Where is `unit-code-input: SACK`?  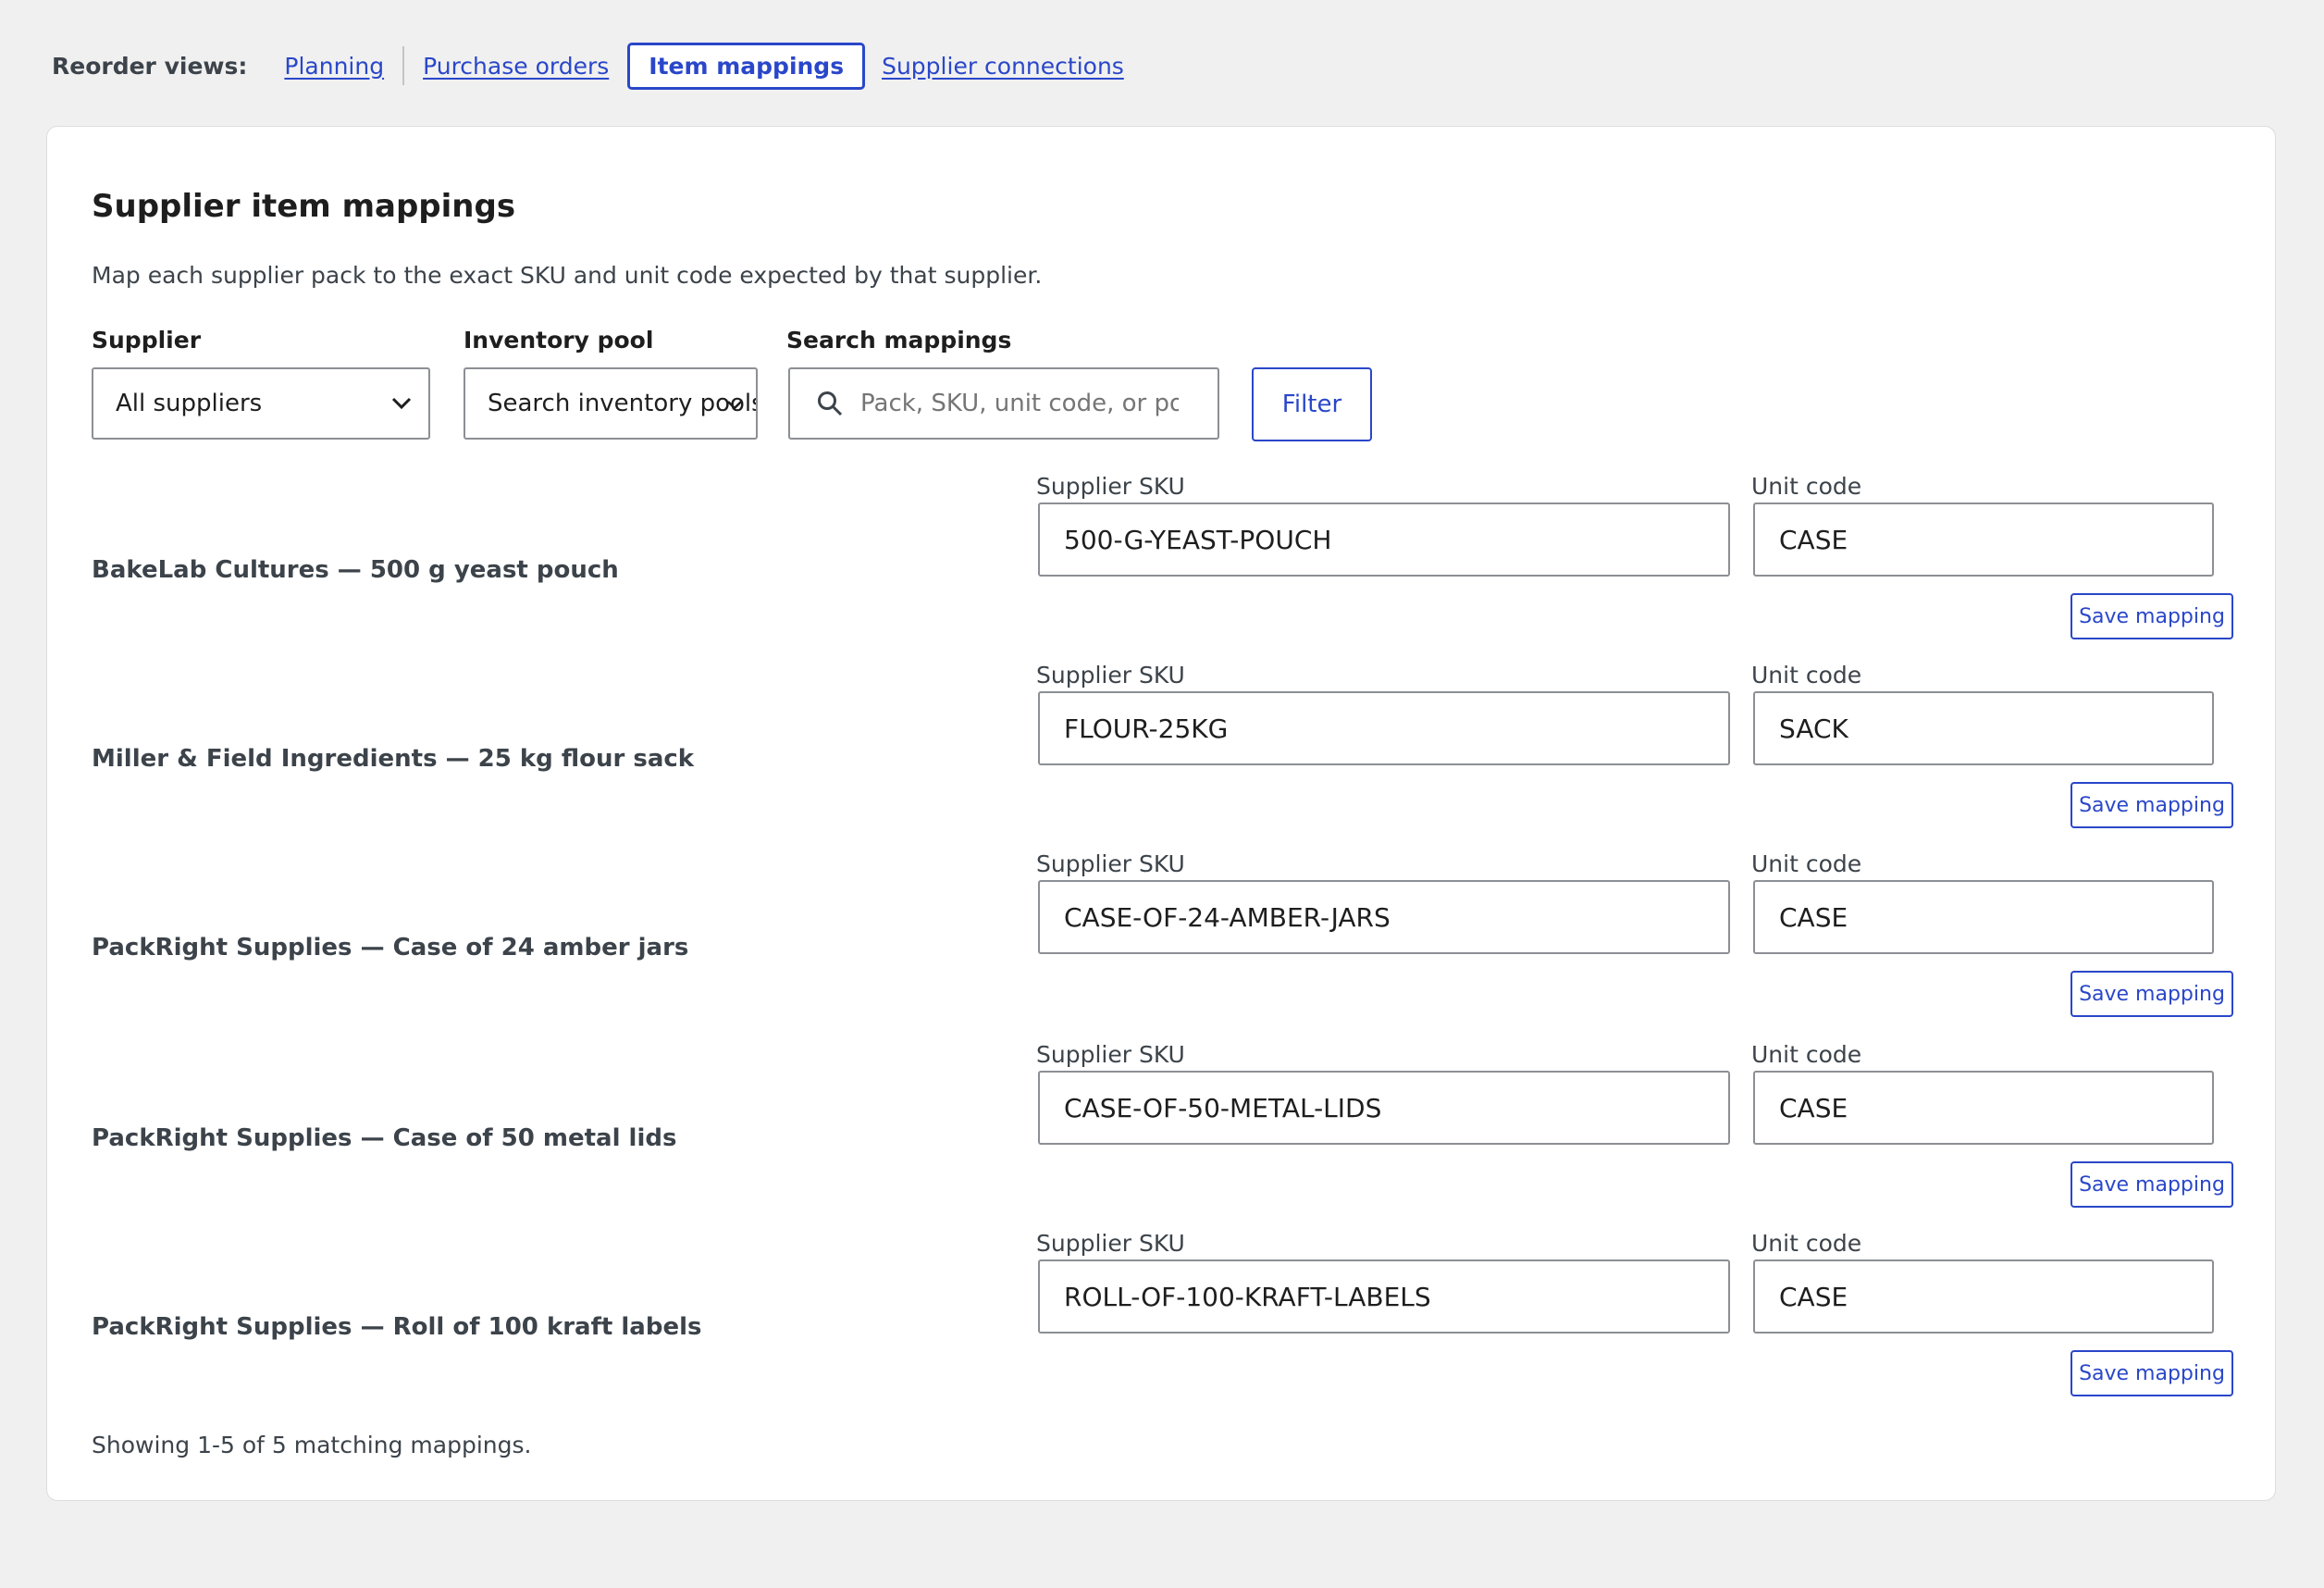 unit-code-input: SACK is located at coordinates (1983, 728).